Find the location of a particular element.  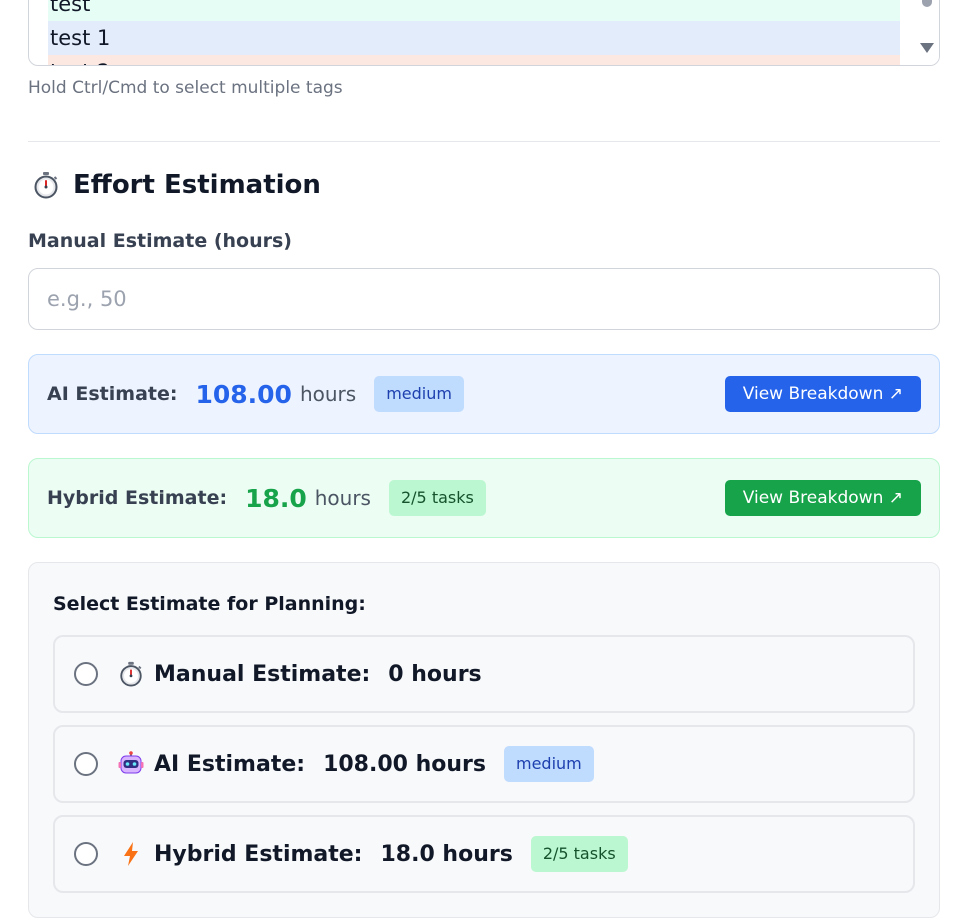

option-value: 108.00 hours is located at coordinates (404, 764).